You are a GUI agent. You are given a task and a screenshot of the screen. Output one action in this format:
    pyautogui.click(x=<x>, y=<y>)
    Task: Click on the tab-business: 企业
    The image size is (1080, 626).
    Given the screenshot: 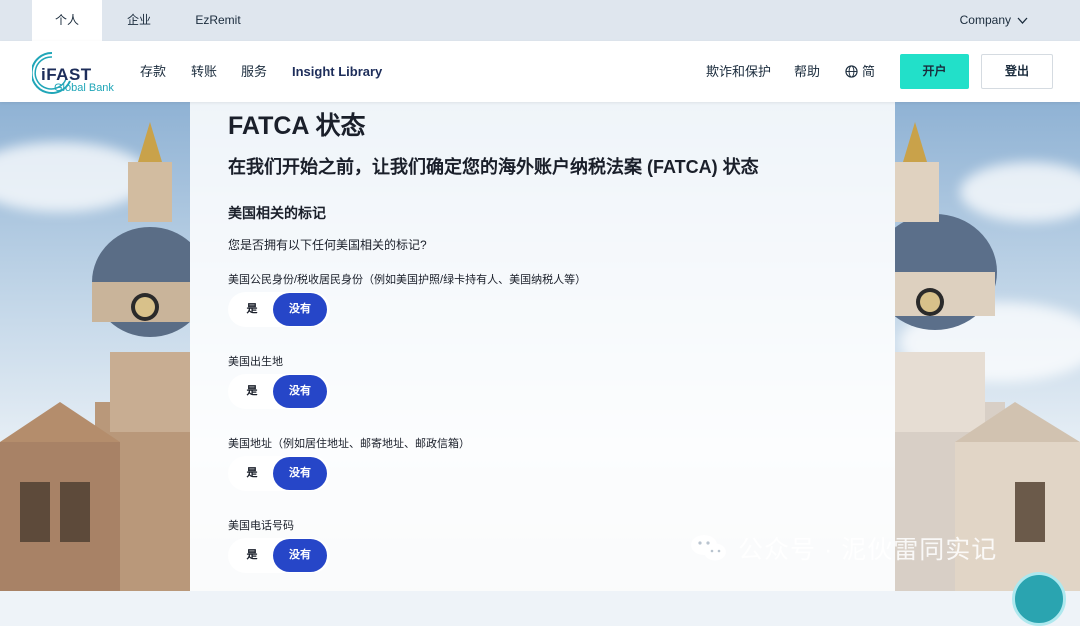 What is the action you would take?
    pyautogui.click(x=139, y=20)
    